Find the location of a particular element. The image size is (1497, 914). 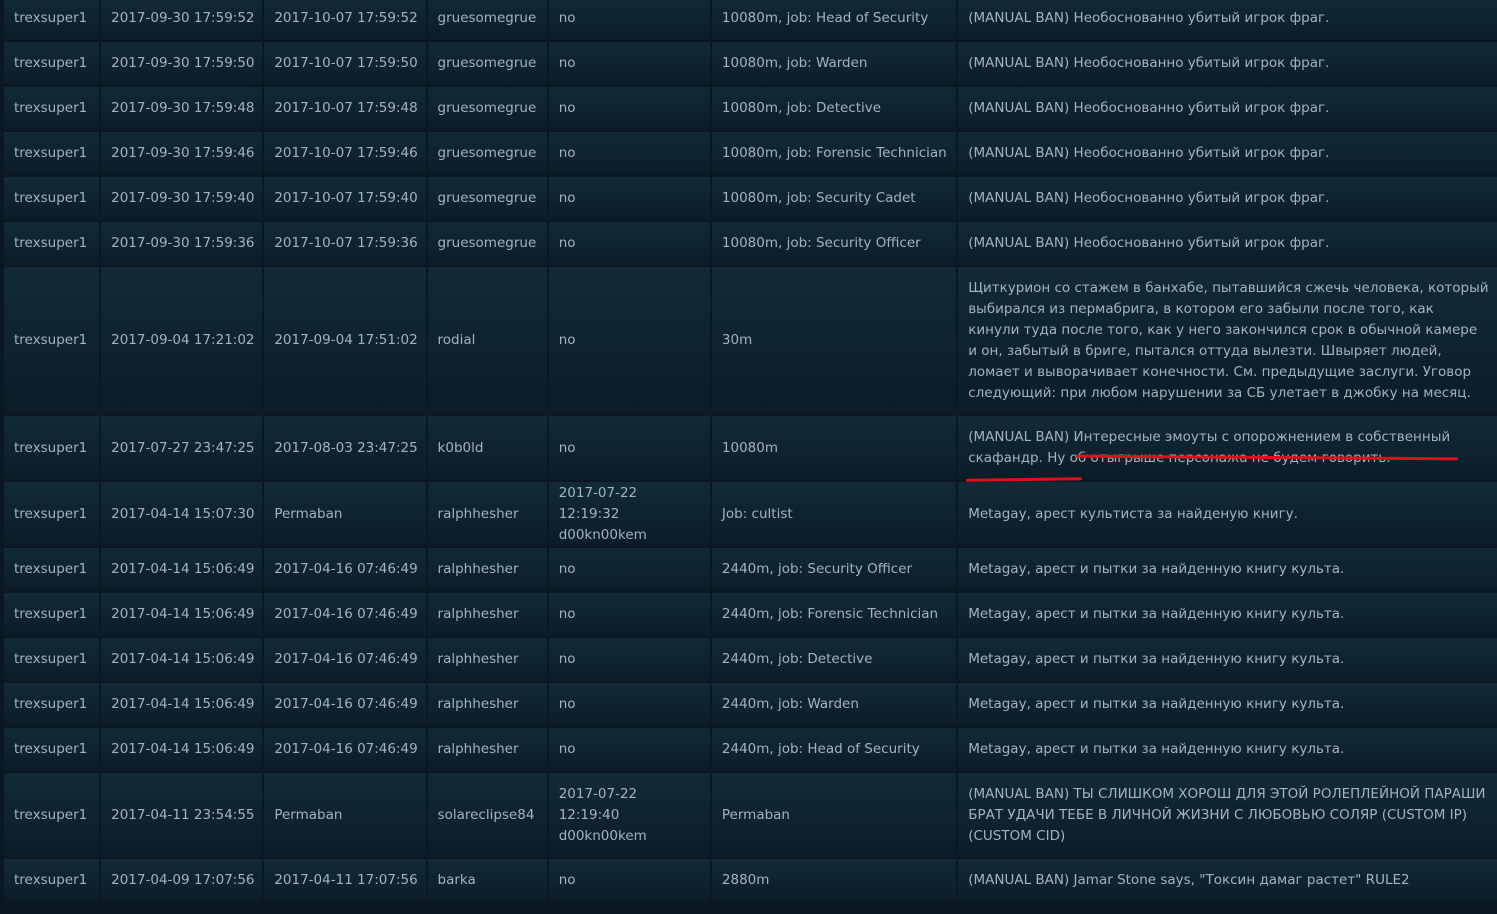

cell-length: 2440m, job: Head of Security is located at coordinates (834, 749).